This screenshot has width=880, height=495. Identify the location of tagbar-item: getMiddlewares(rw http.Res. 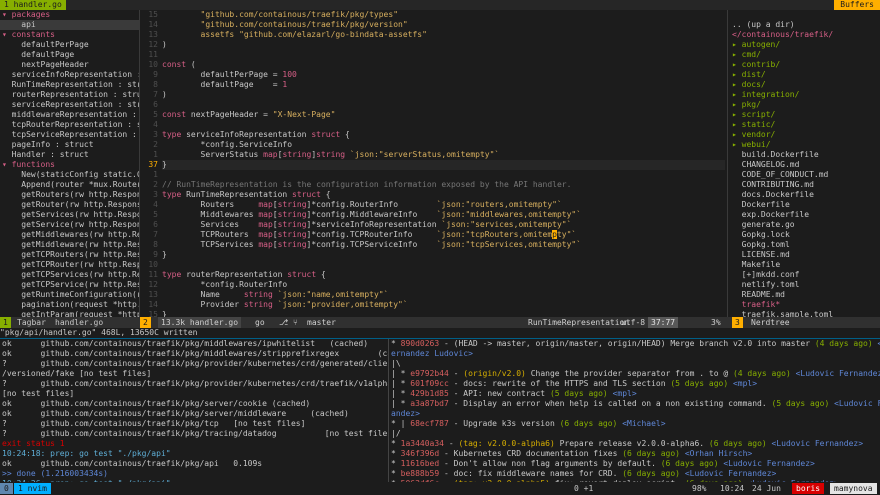
(69, 235).